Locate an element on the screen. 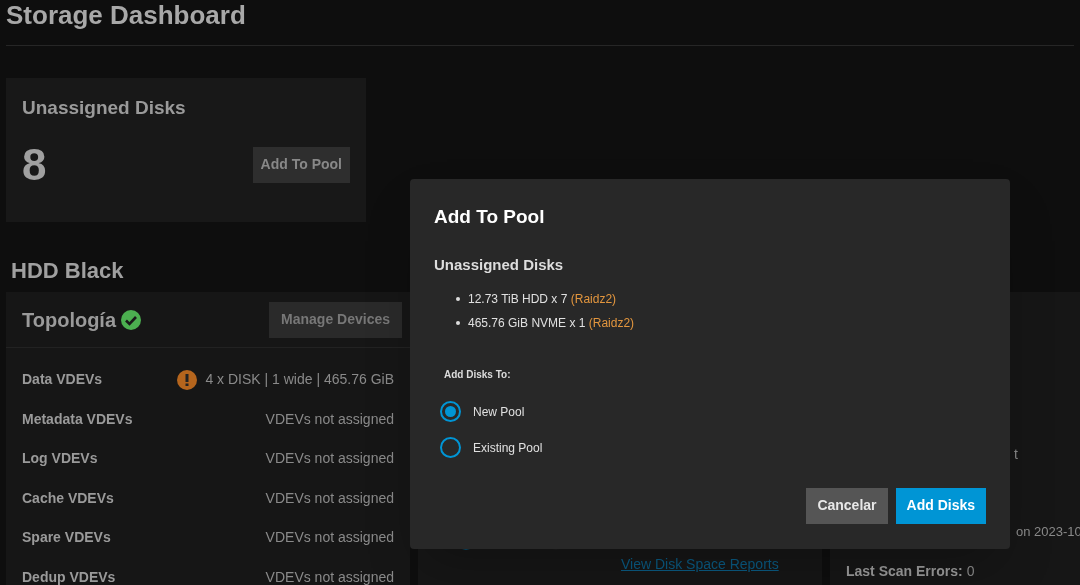  dialog-title: Add To Pool is located at coordinates (490, 217).